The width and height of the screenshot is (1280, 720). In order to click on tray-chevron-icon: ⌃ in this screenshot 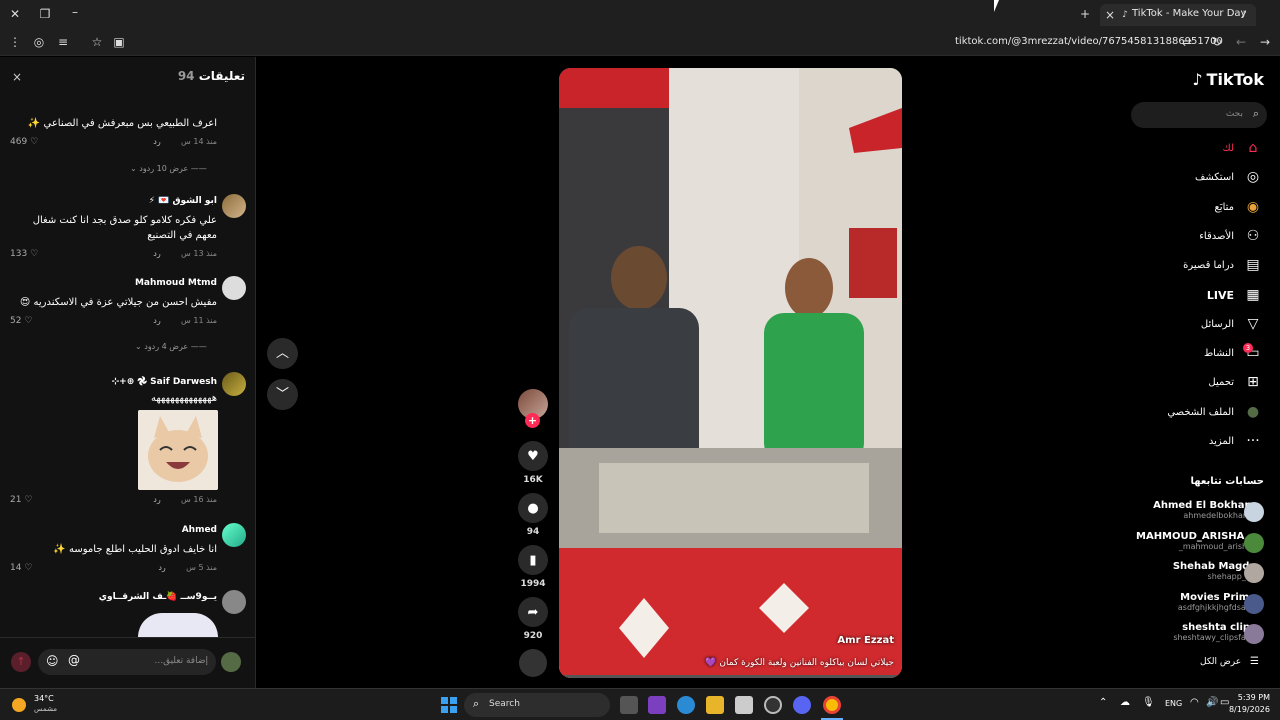, I will do `click(1103, 702)`.